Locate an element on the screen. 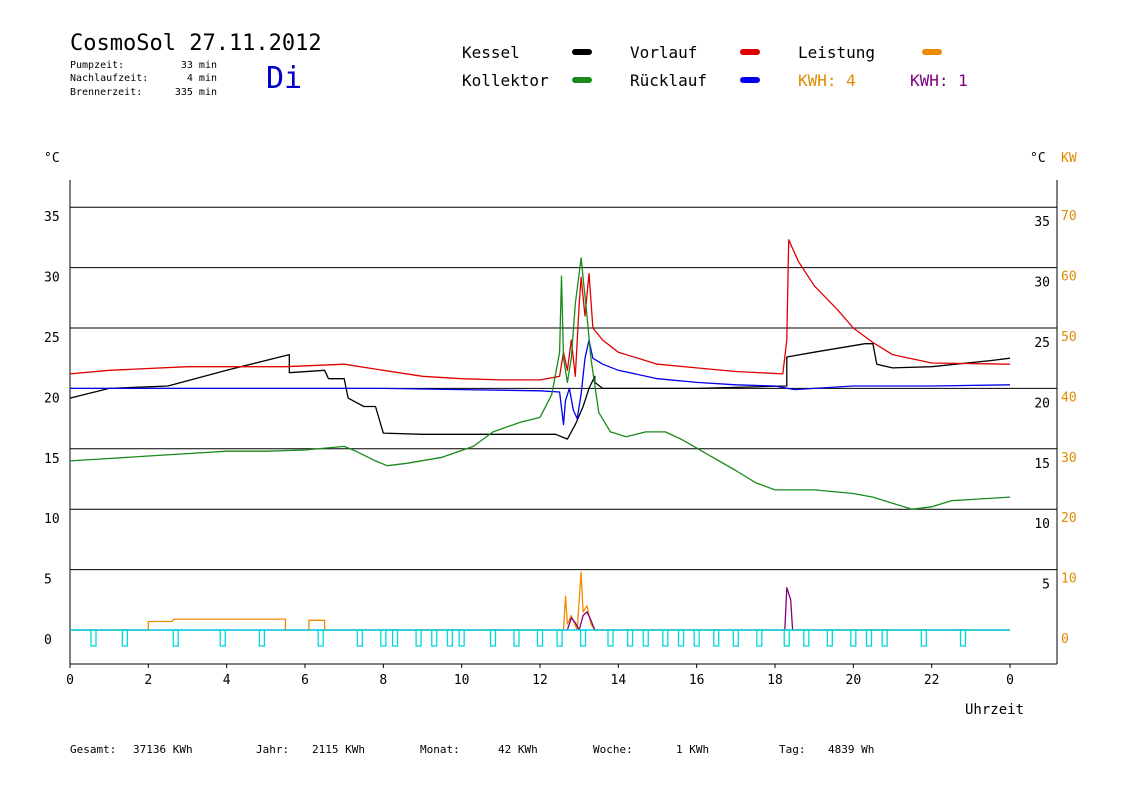 The height and width of the screenshot is (812, 1148). y-tick-label-left: 5 is located at coordinates (48, 580).